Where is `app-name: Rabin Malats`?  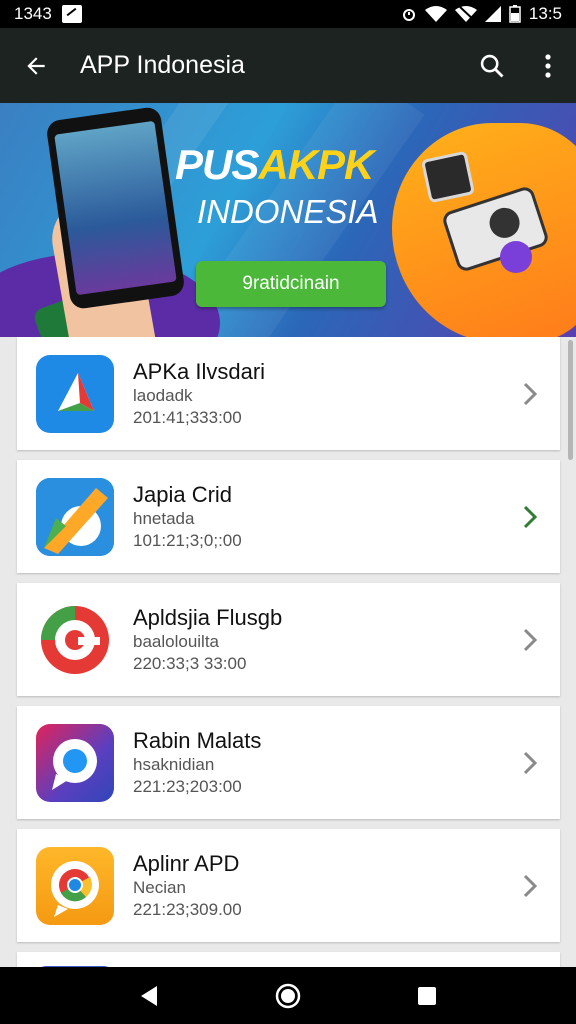 app-name: Rabin Malats is located at coordinates (197, 740).